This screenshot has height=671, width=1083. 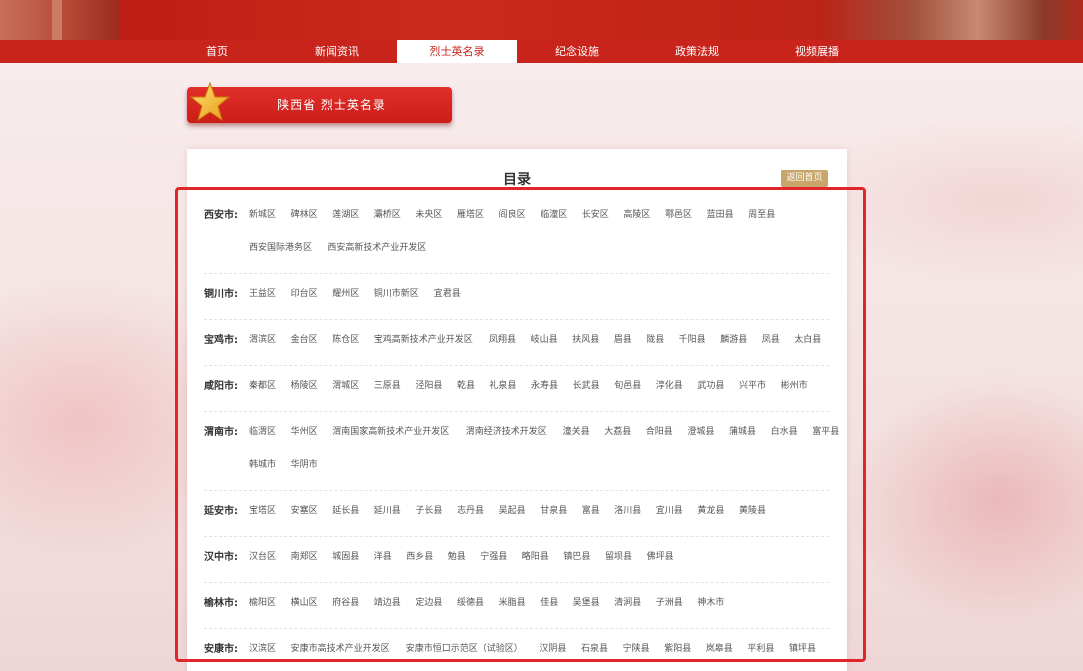 I want to click on district-link: 灞桥区, so click(x=387, y=213).